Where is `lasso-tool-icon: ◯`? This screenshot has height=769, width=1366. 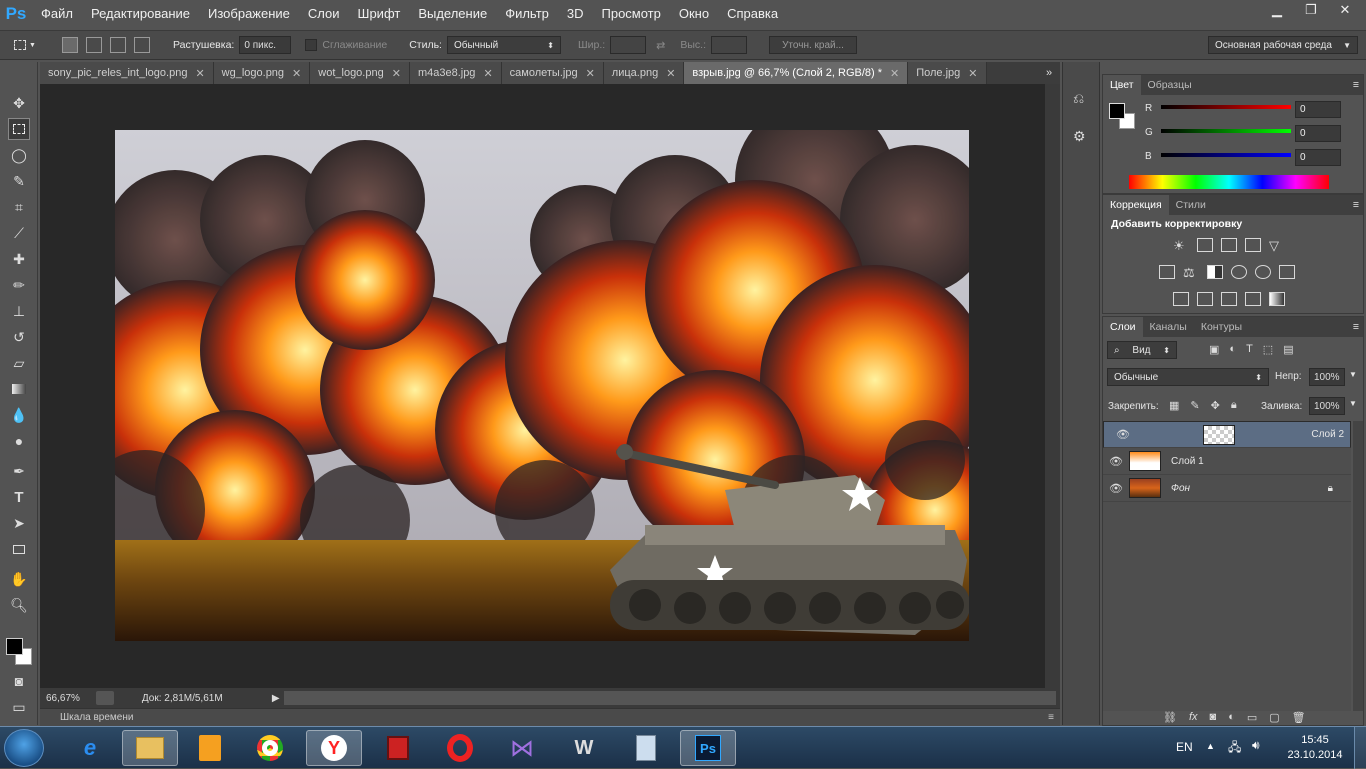
lasso-tool-icon: ◯ is located at coordinates (19, 155).